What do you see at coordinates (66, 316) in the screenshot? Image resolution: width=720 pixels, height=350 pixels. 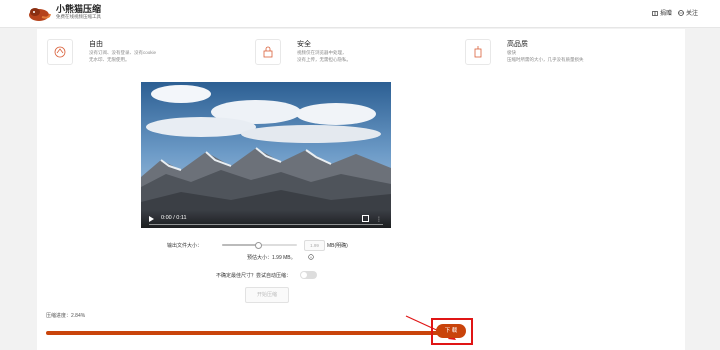 I see `compress-progress-text: 压缩进度：2.84%` at bounding box center [66, 316].